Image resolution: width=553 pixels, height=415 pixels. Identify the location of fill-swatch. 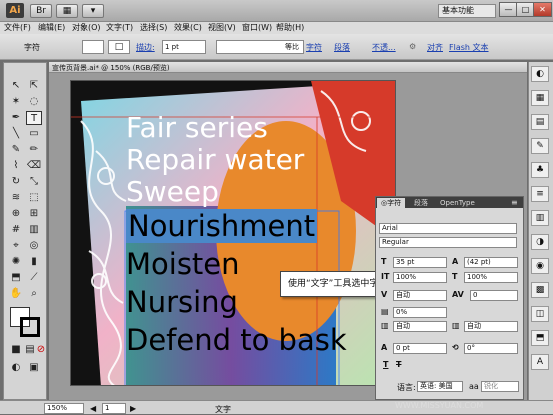
(93, 47).